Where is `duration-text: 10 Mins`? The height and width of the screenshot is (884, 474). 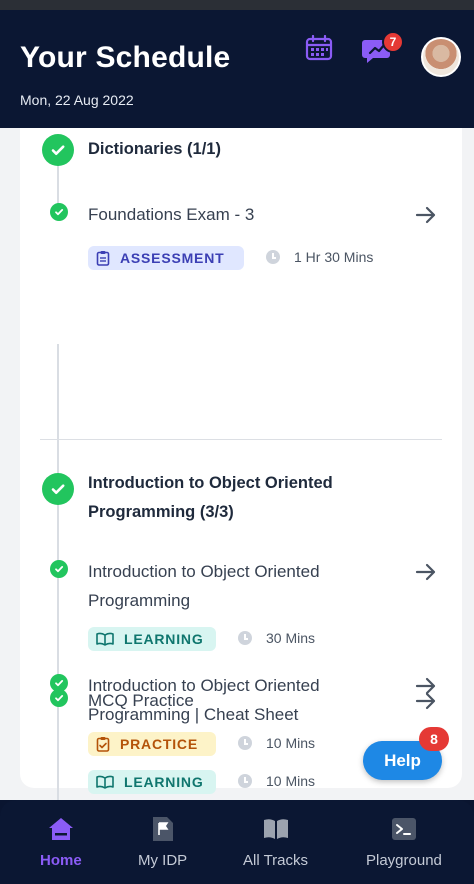 duration-text: 10 Mins is located at coordinates (291, 781).